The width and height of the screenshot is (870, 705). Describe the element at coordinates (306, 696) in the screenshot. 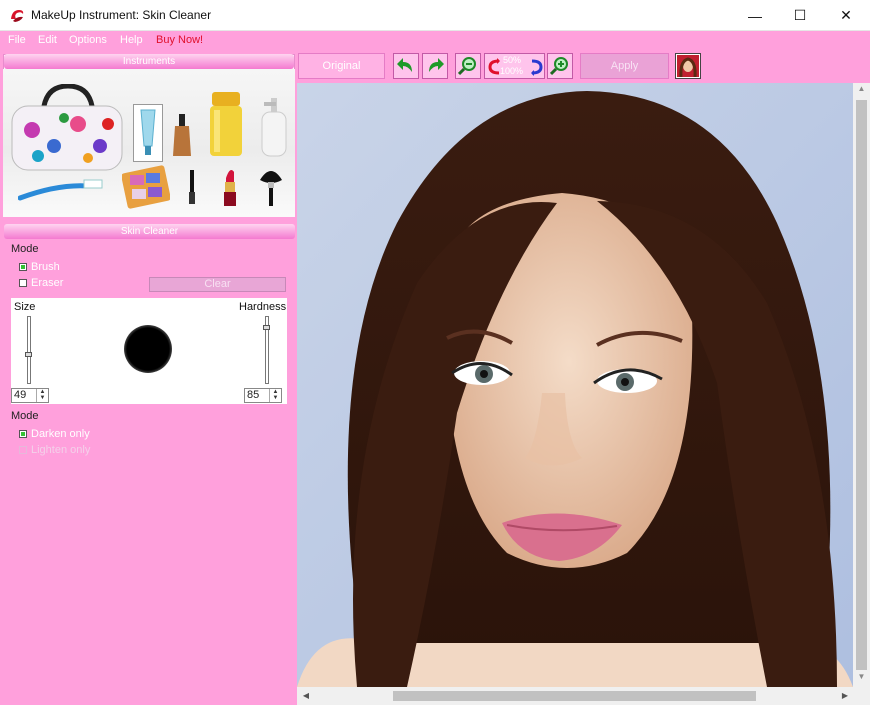

I see `scroll-left-icon: ◀` at that location.